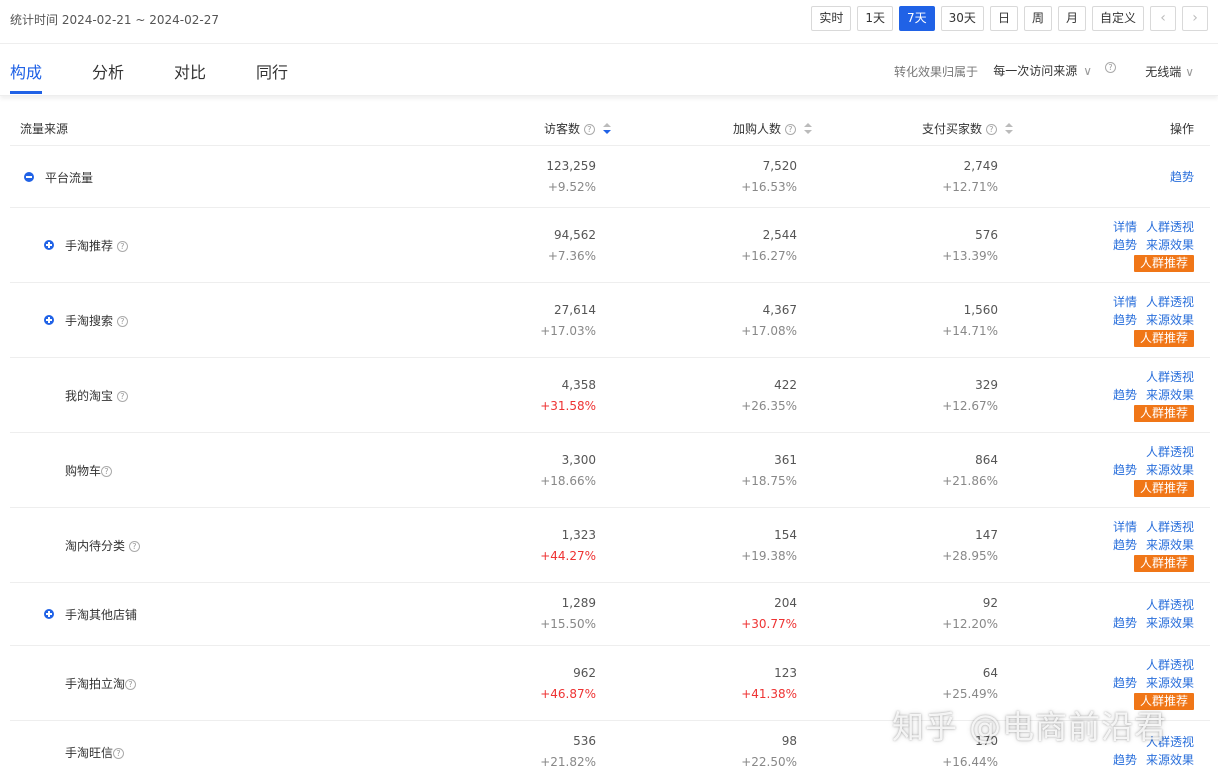  What do you see at coordinates (986, 385) in the screenshot?
I see `buyers-value: 329` at bounding box center [986, 385].